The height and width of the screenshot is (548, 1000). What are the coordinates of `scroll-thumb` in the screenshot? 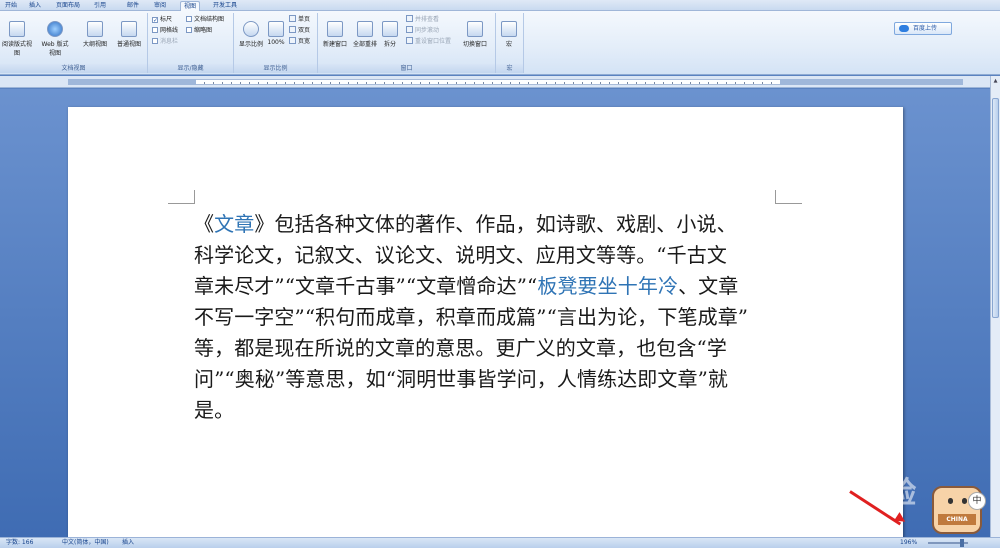 It's located at (995, 208).